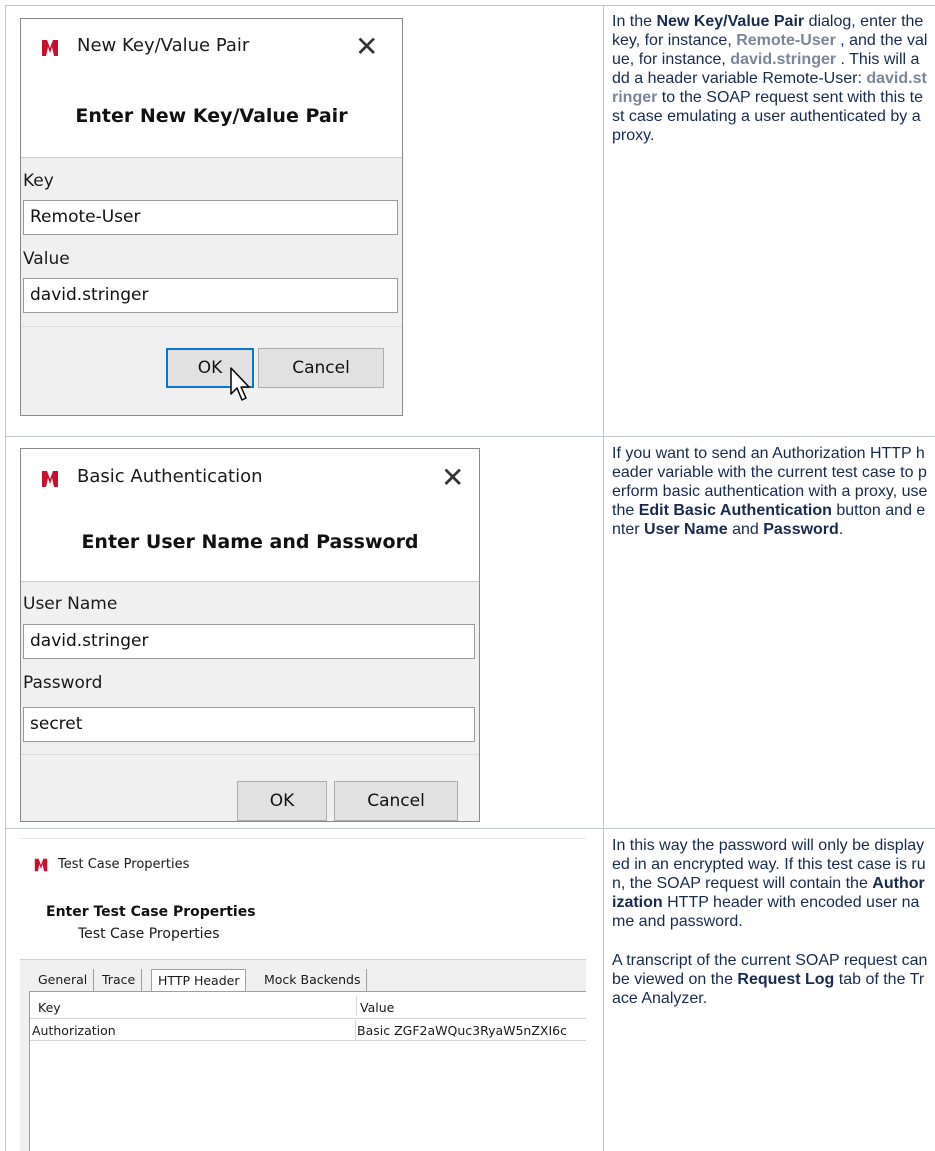 The width and height of the screenshot is (935, 1151). I want to click on tab-general: General, so click(63, 980).